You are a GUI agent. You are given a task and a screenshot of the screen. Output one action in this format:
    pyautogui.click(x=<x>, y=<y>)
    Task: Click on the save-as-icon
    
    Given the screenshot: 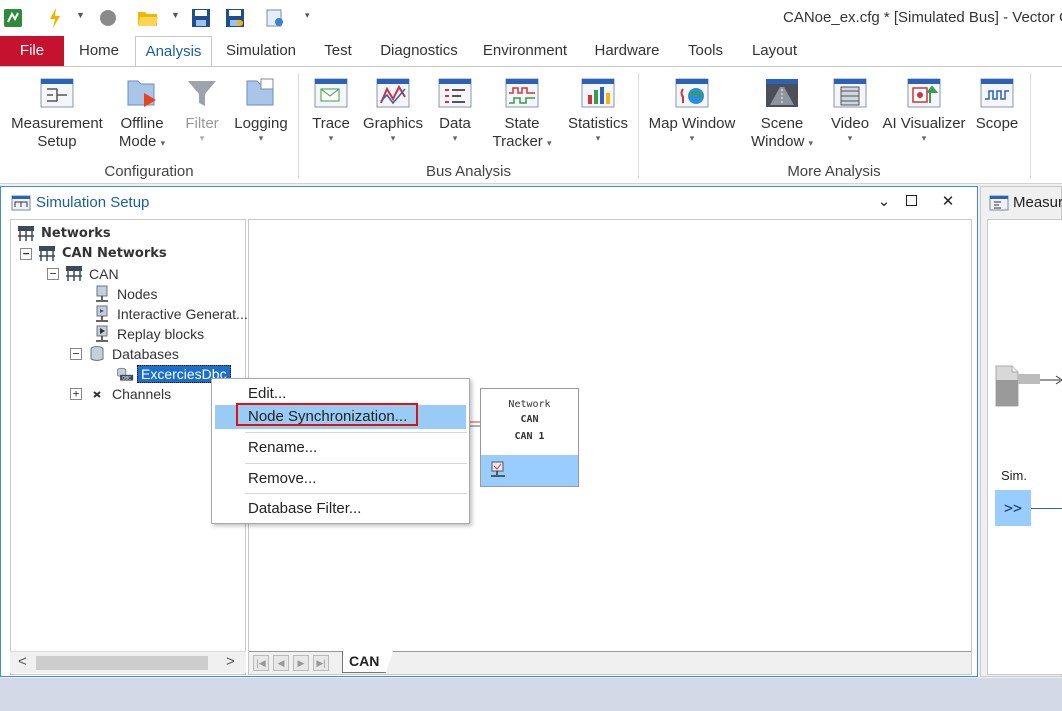 What is the action you would take?
    pyautogui.click(x=235, y=18)
    